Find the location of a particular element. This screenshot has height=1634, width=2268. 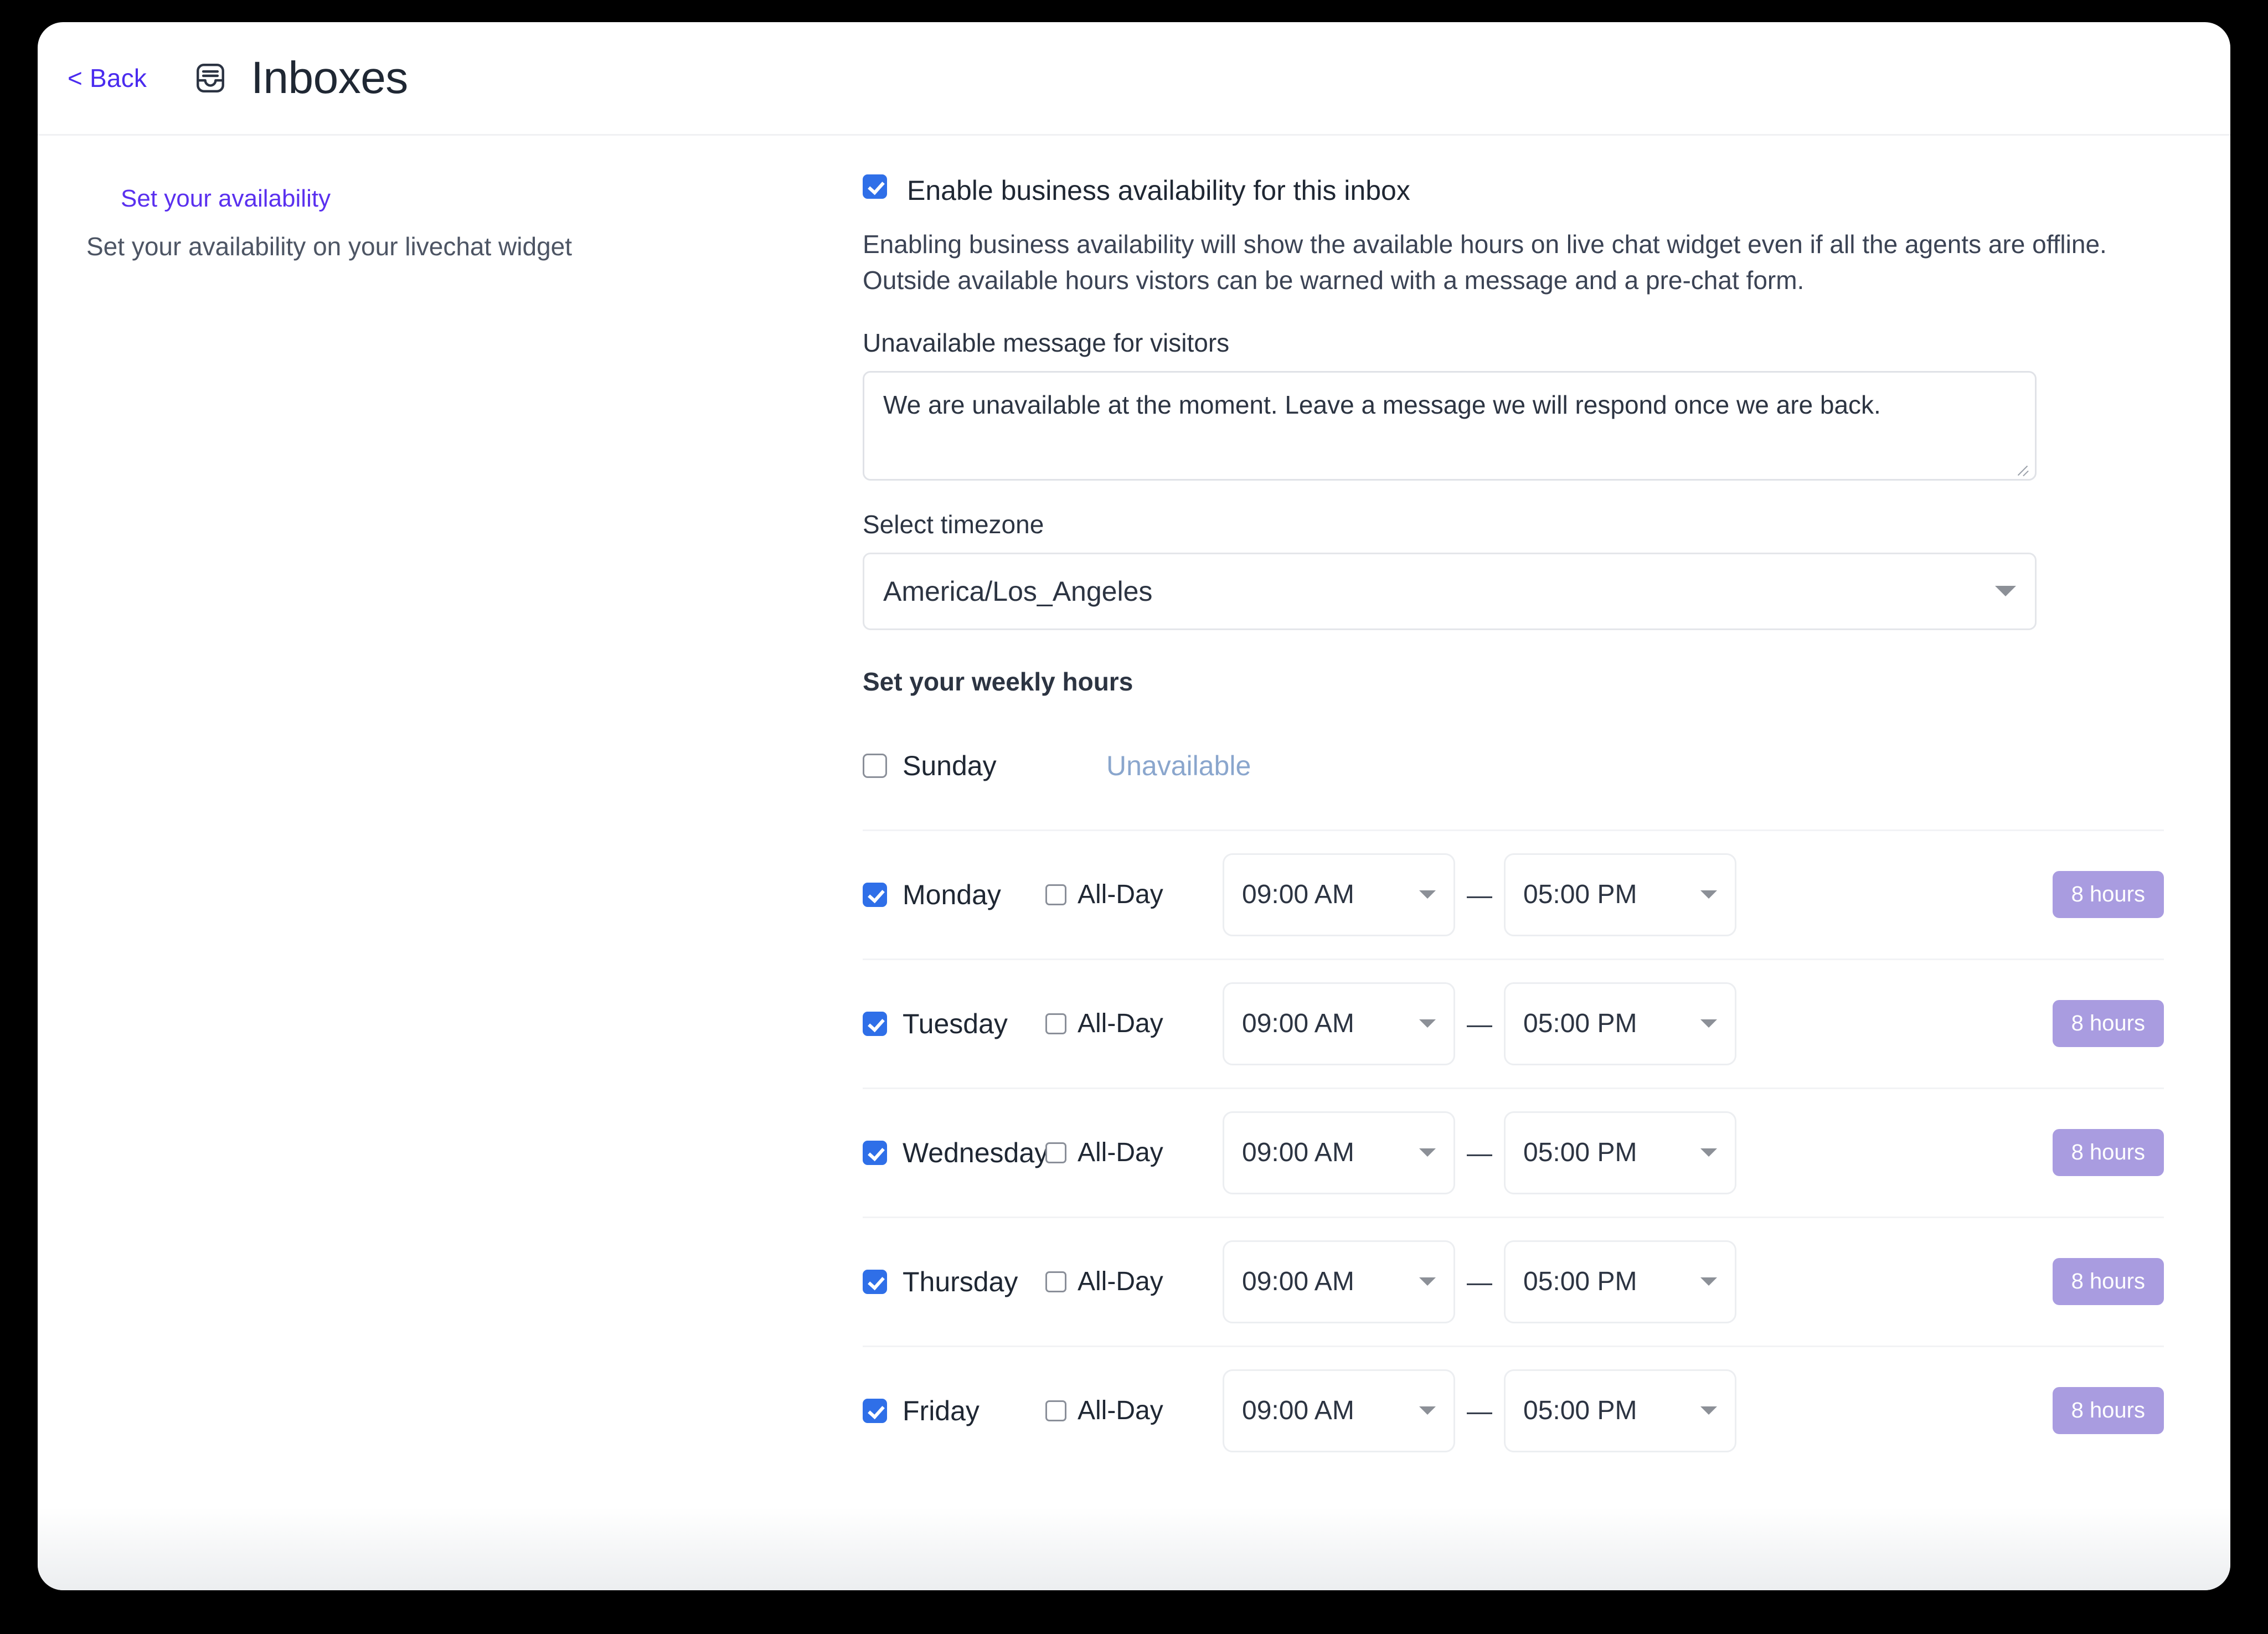

inbox-icon is located at coordinates (210, 78).